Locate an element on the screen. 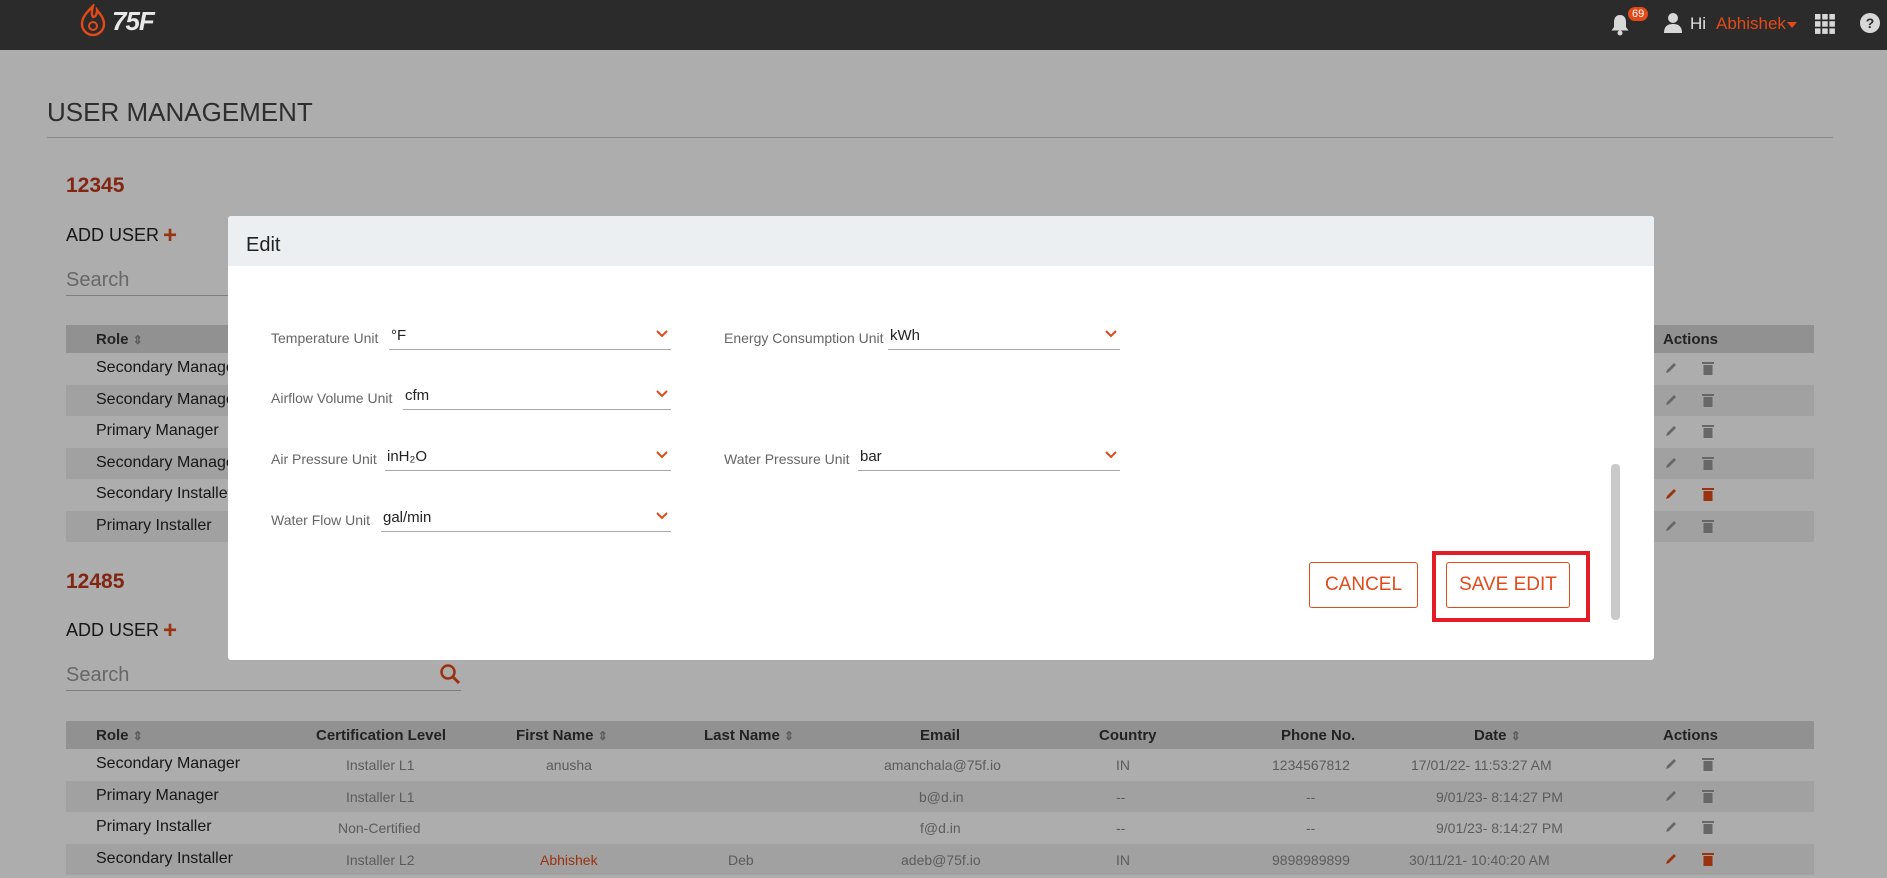 This screenshot has height=878, width=1887. greeting-text: Hi is located at coordinates (1698, 23).